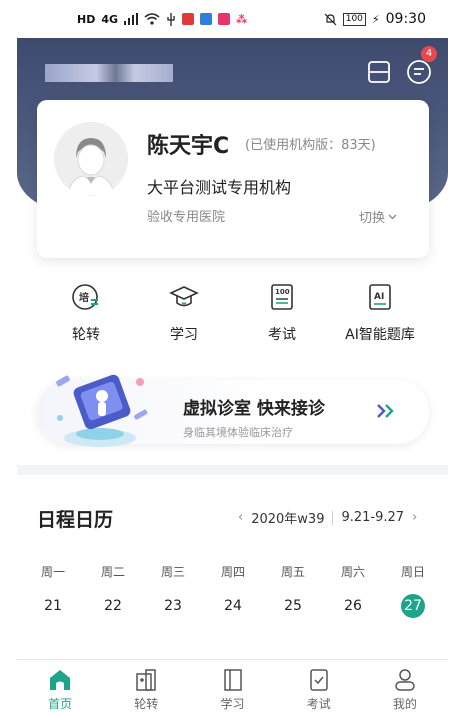  I want to click on quick-item-study: 学习, so click(184, 317).